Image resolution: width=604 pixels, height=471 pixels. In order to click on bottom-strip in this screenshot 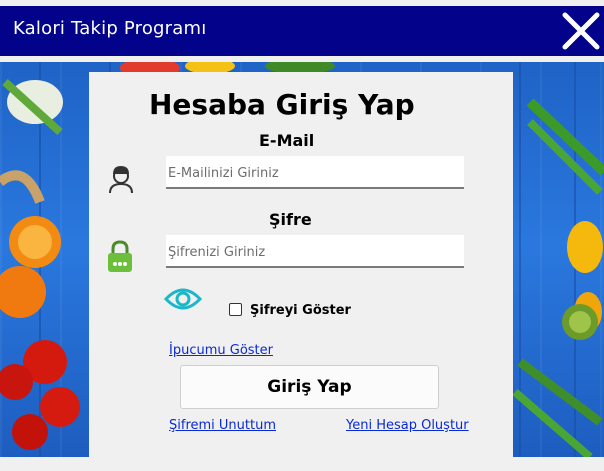, I will do `click(302, 464)`.